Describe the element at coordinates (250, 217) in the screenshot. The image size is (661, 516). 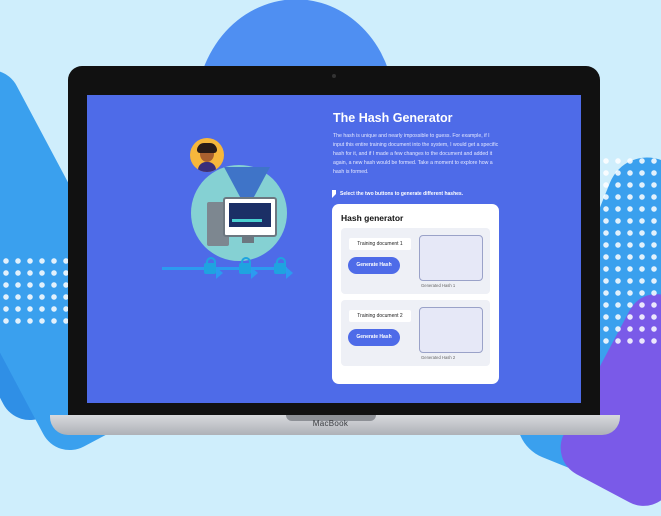
I see `monitor-icon` at that location.